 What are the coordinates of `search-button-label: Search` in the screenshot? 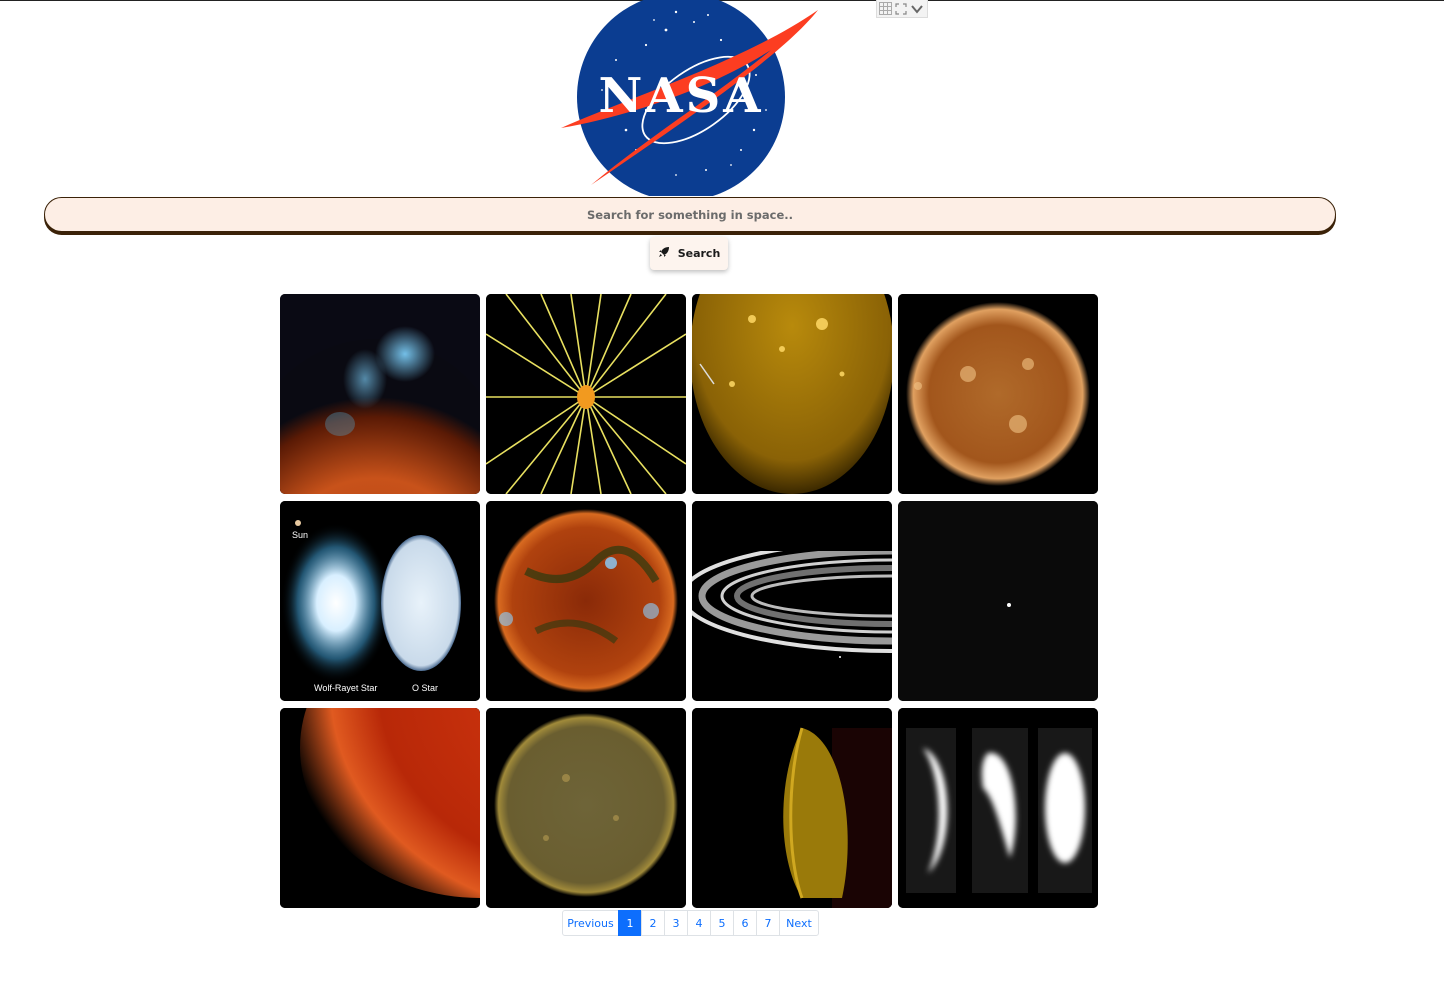 It's located at (699, 253).